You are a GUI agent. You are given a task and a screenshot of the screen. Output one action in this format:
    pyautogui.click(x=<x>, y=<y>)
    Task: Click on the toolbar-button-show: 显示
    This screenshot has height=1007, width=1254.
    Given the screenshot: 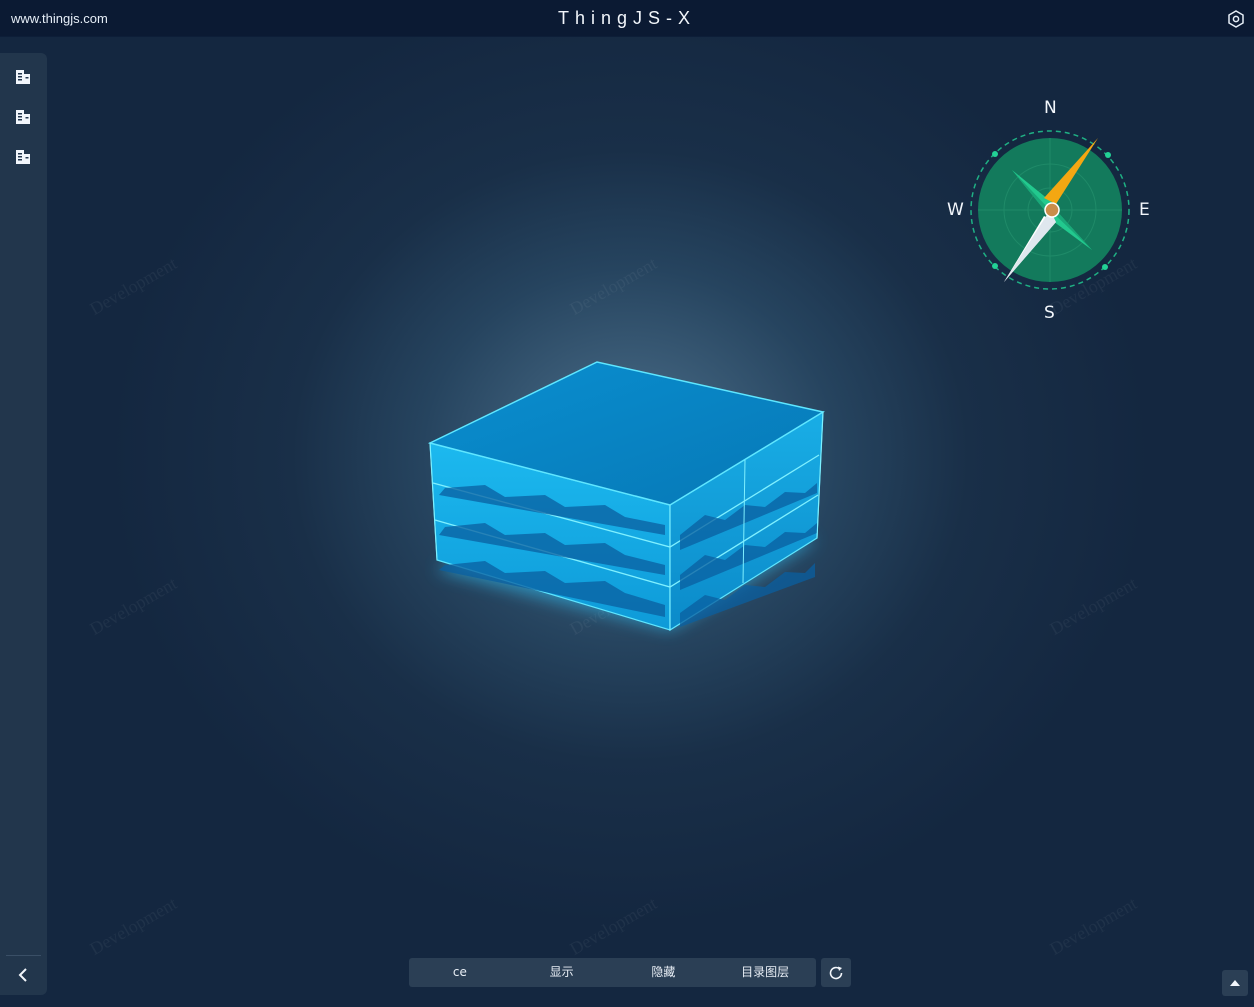 What is the action you would take?
    pyautogui.click(x=562, y=972)
    